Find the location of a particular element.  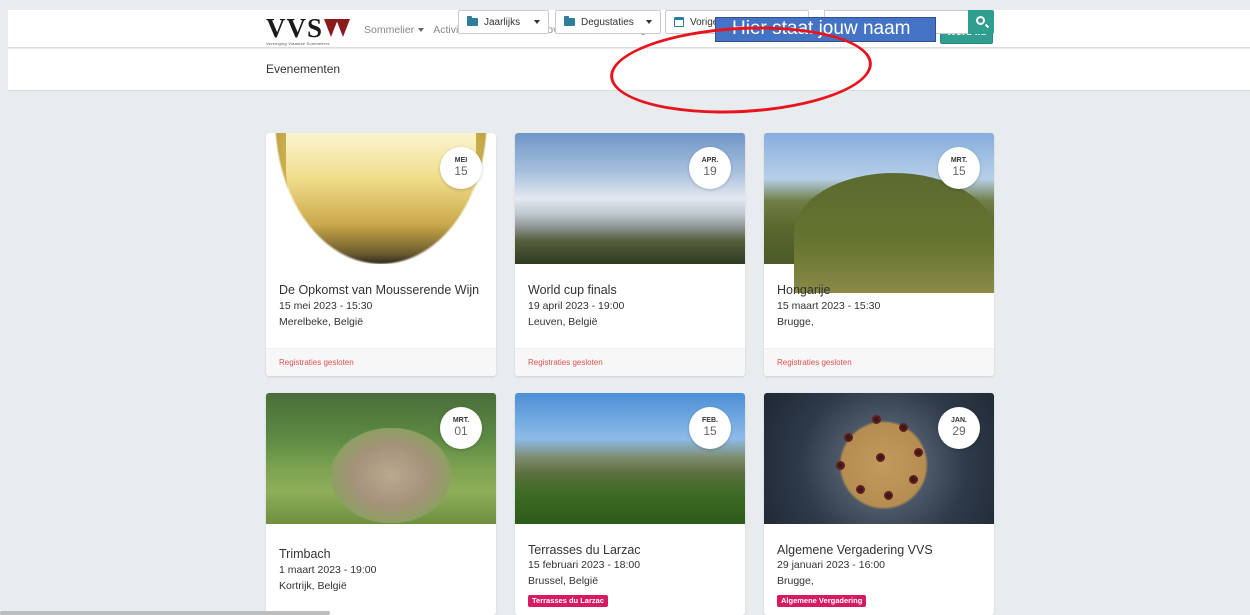

search-icon is located at coordinates (980, 20).